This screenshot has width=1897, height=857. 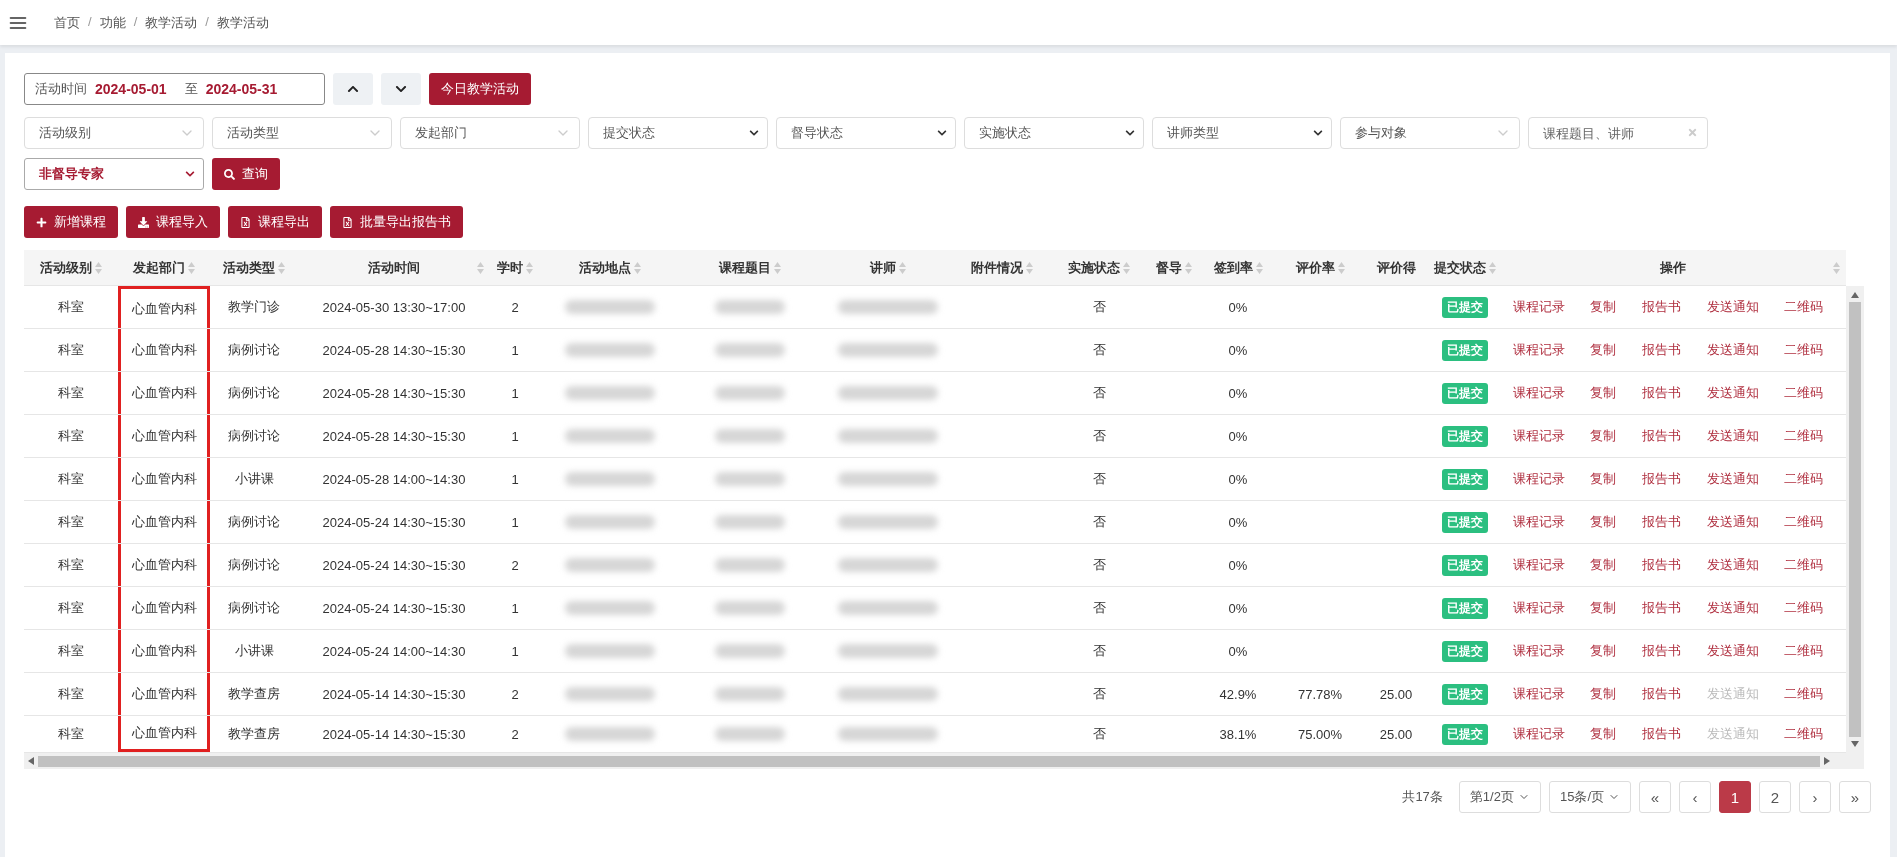 What do you see at coordinates (610, 267) in the screenshot?
I see `column-header: 活动地点` at bounding box center [610, 267].